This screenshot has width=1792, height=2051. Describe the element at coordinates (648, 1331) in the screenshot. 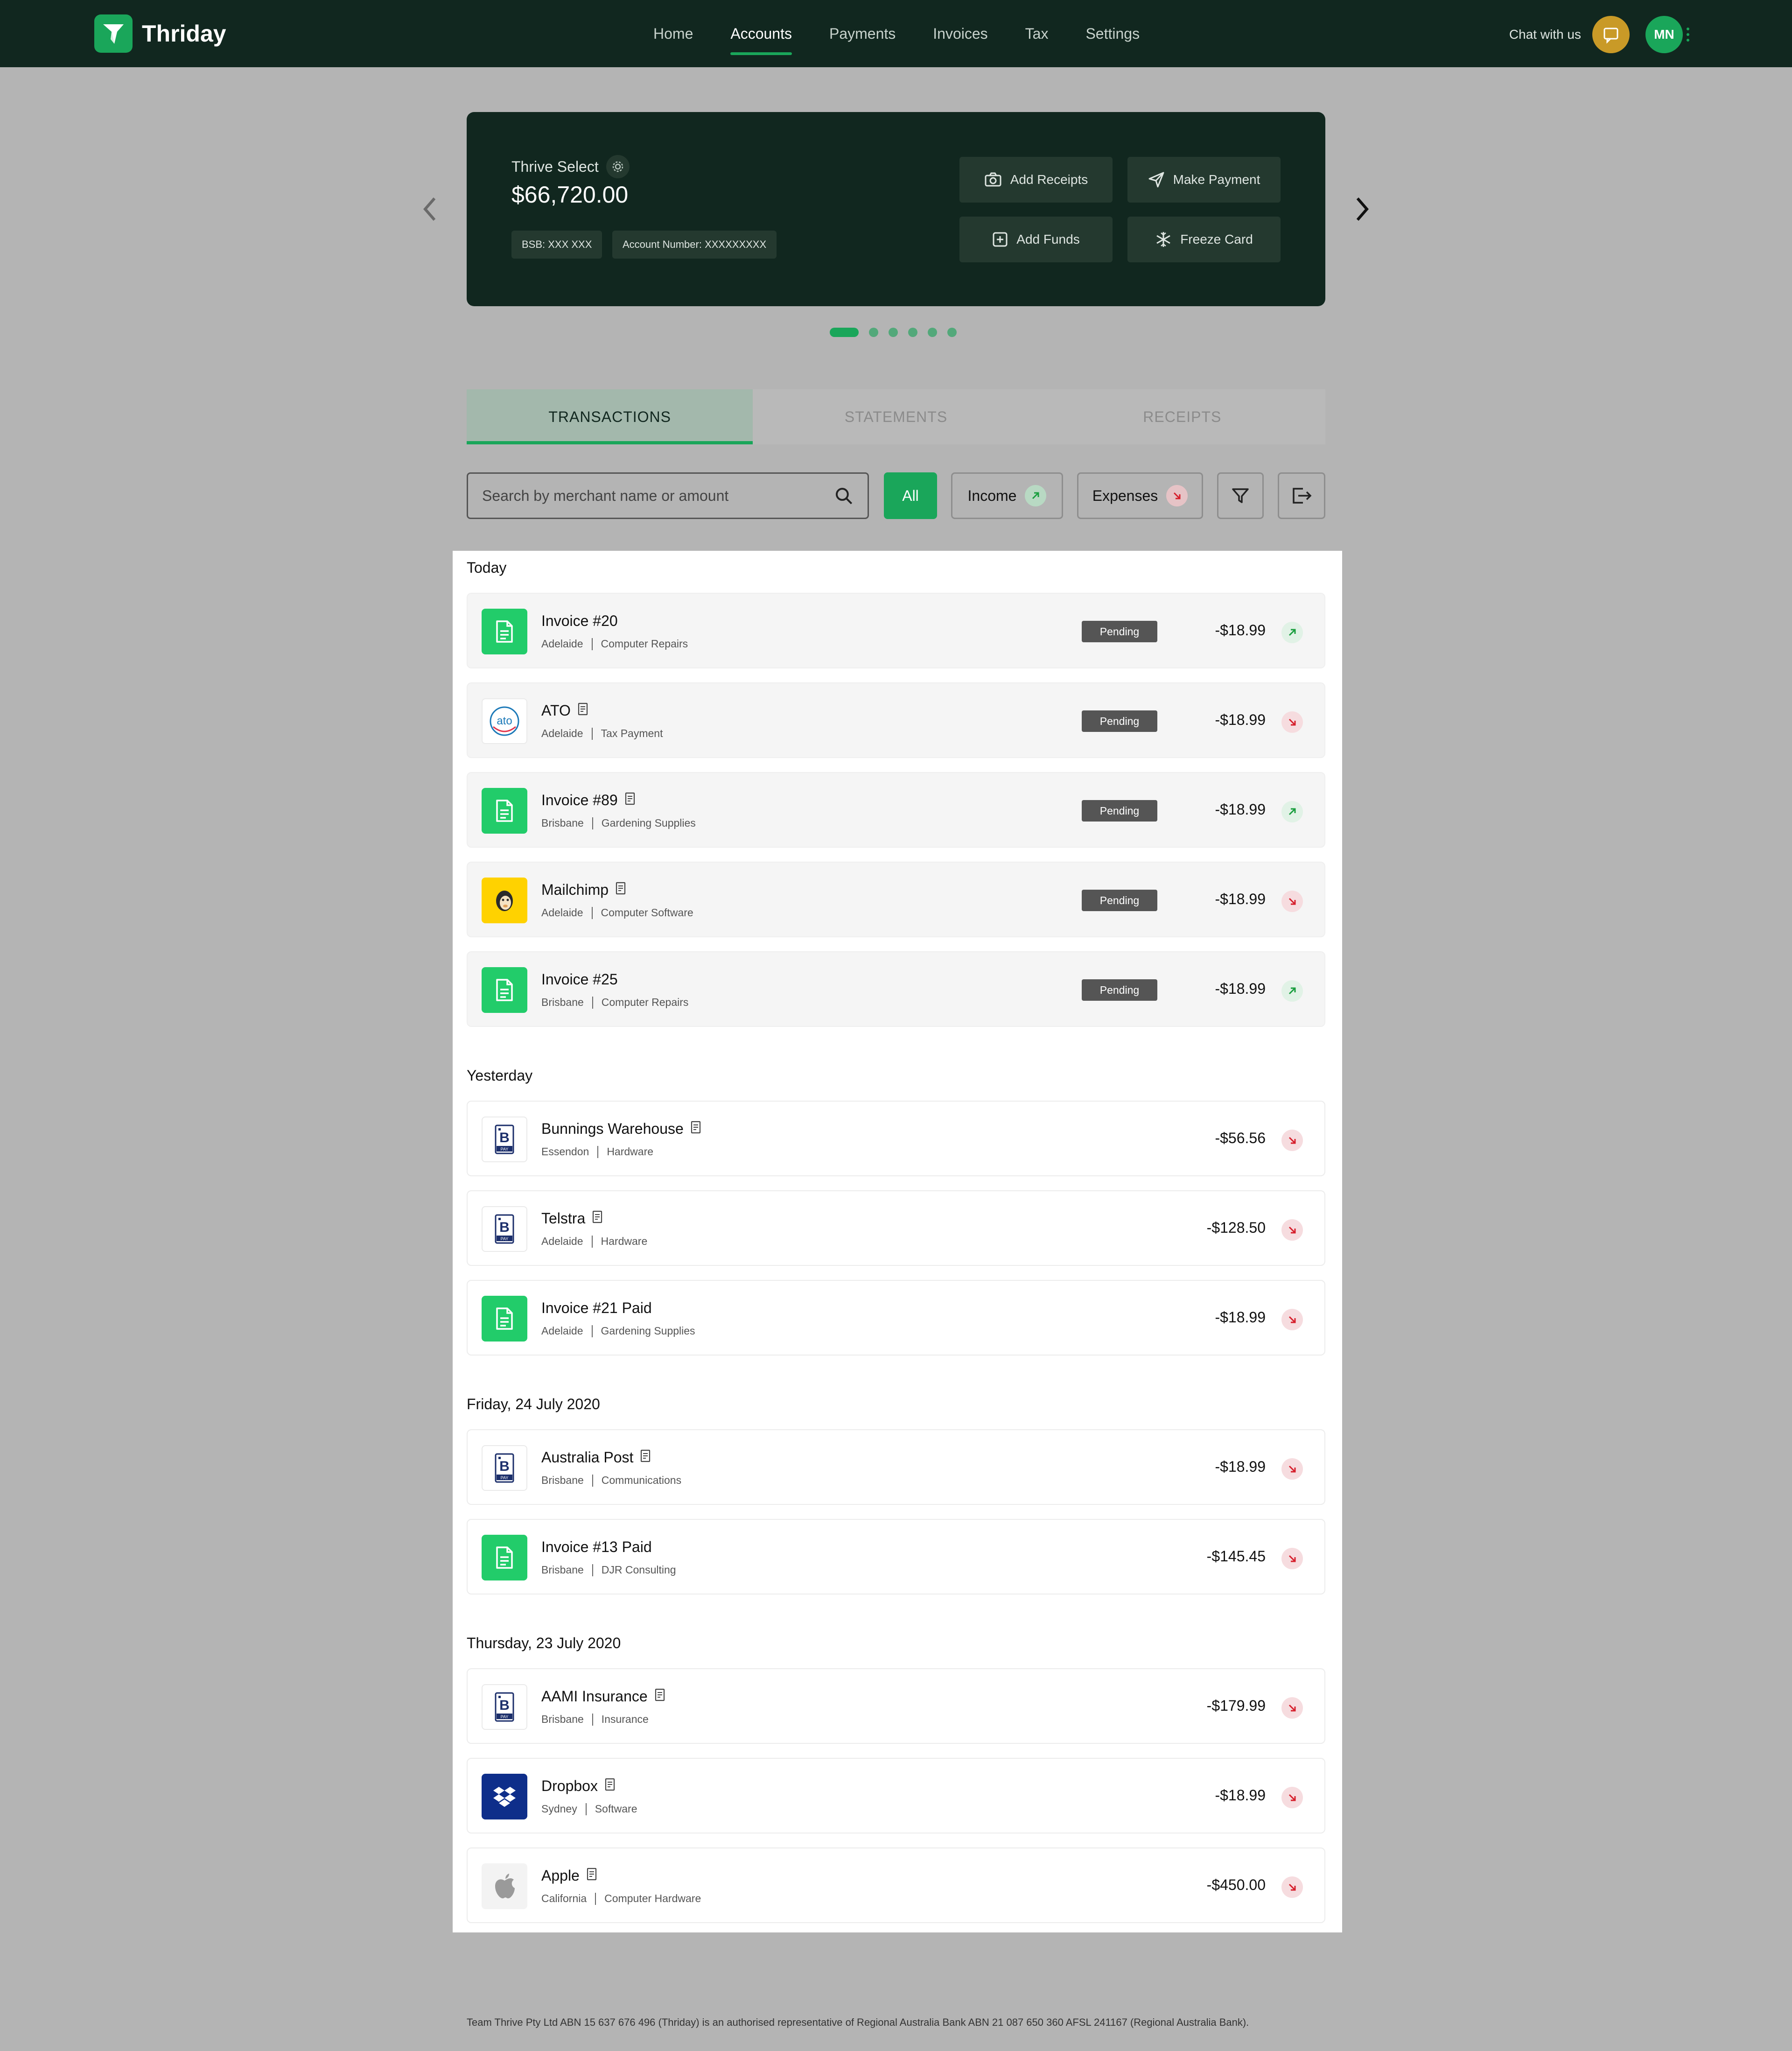

I see `transaction-category: Gardening Supplies` at that location.